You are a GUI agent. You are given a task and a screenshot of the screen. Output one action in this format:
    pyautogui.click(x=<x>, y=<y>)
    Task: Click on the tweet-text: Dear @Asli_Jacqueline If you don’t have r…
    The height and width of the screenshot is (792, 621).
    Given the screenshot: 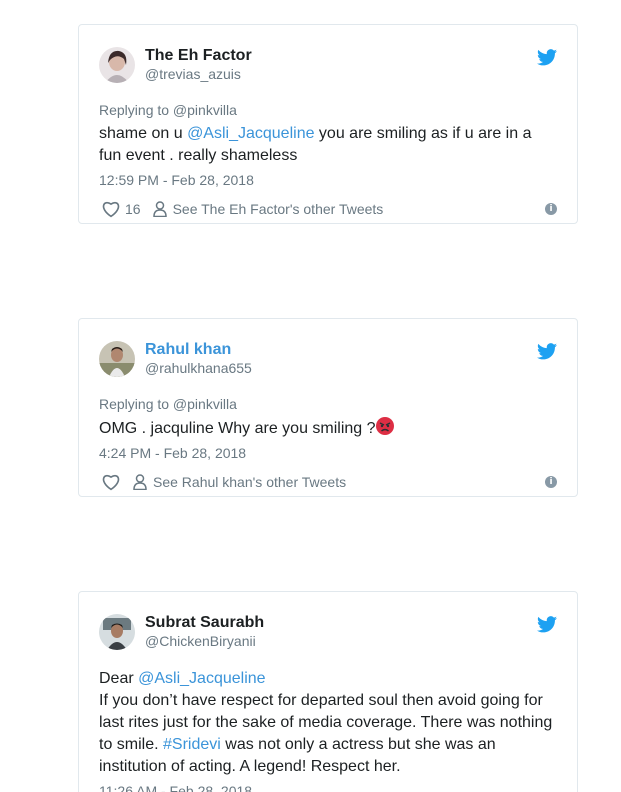 What is the action you would take?
    pyautogui.click(x=326, y=722)
    